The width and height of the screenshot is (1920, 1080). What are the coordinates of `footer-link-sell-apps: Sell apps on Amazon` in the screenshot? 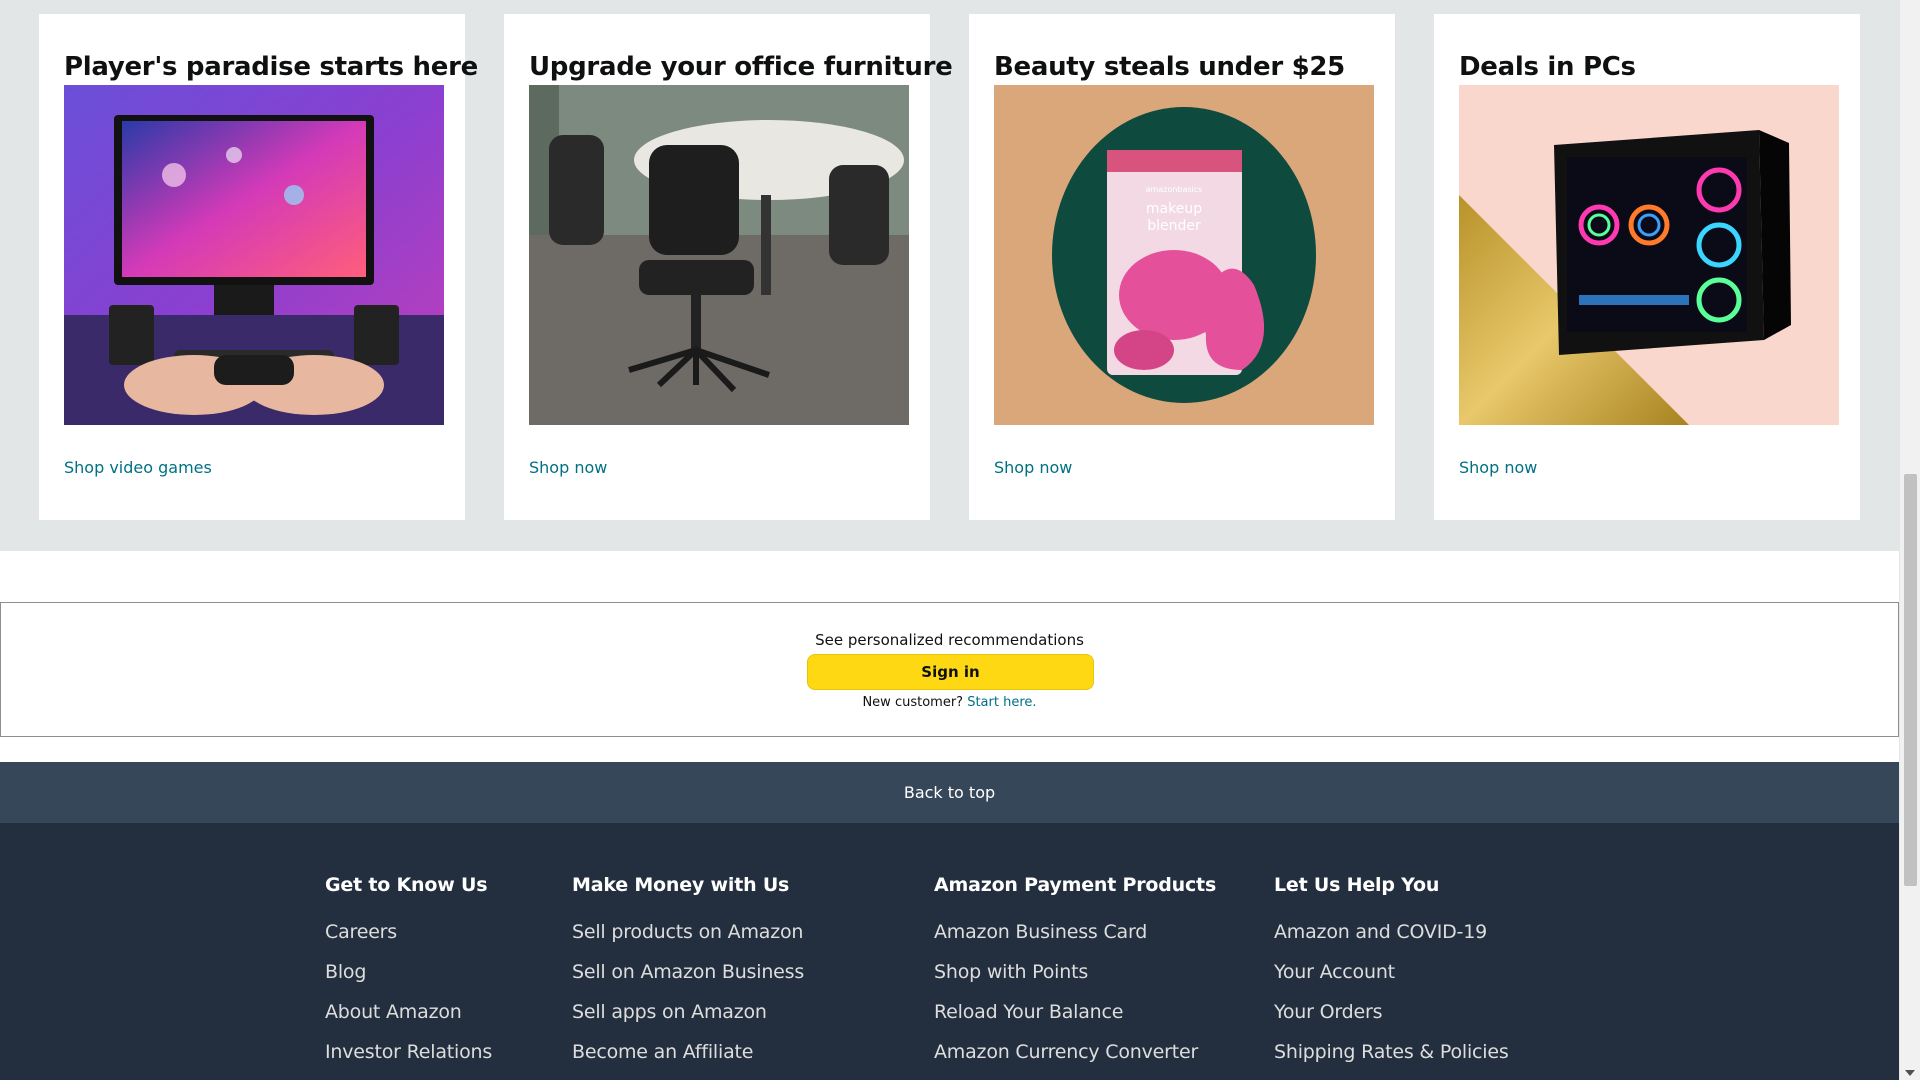 It's located at (688, 1012).